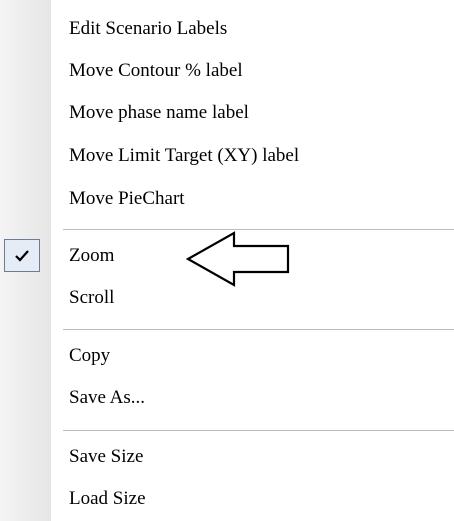 The image size is (454, 521). I want to click on menu-item-label: Edit Scenario Labels, so click(148, 28).